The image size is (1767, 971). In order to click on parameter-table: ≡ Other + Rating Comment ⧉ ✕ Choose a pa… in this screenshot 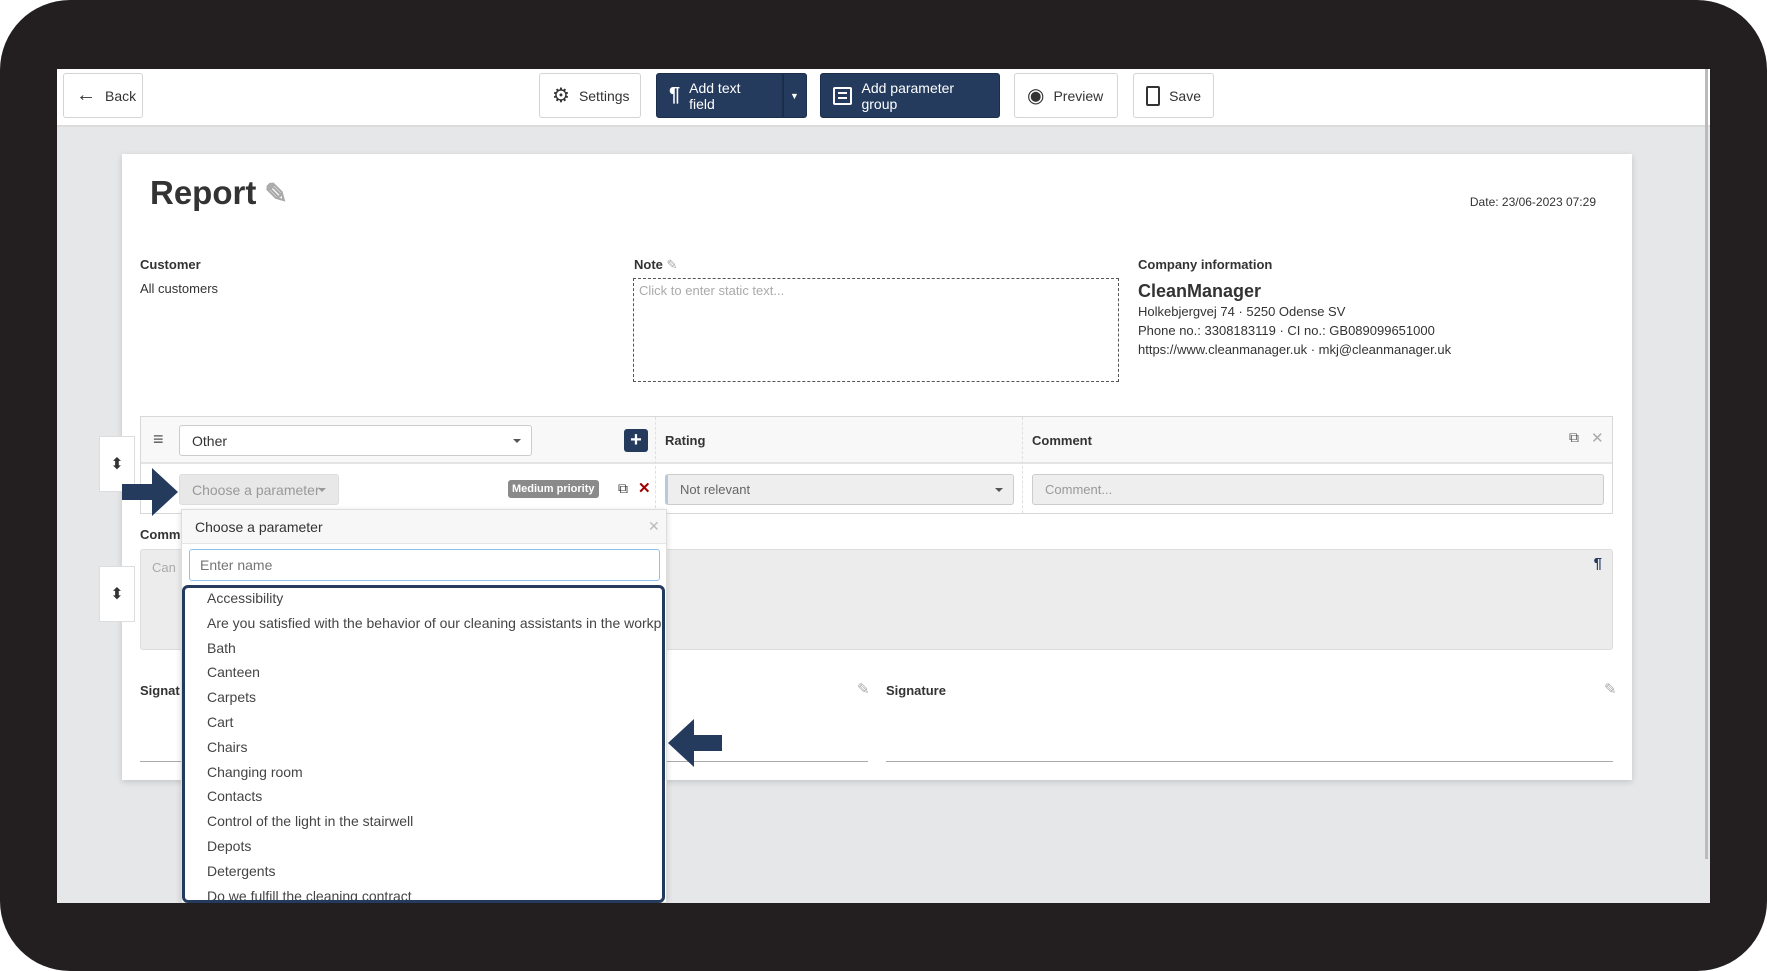, I will do `click(876, 465)`.